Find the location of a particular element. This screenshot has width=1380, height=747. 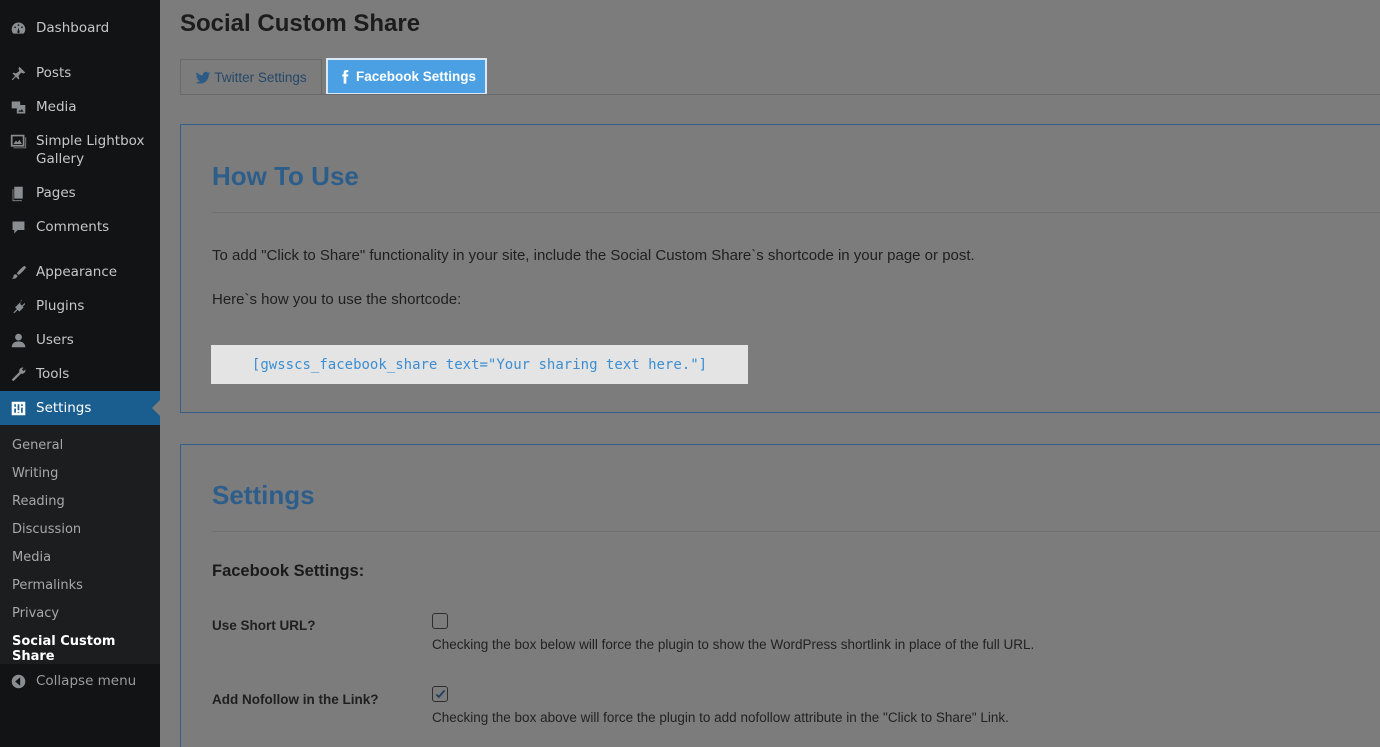

tab-facebook-settings: Facebook Settings is located at coordinates (406, 76).